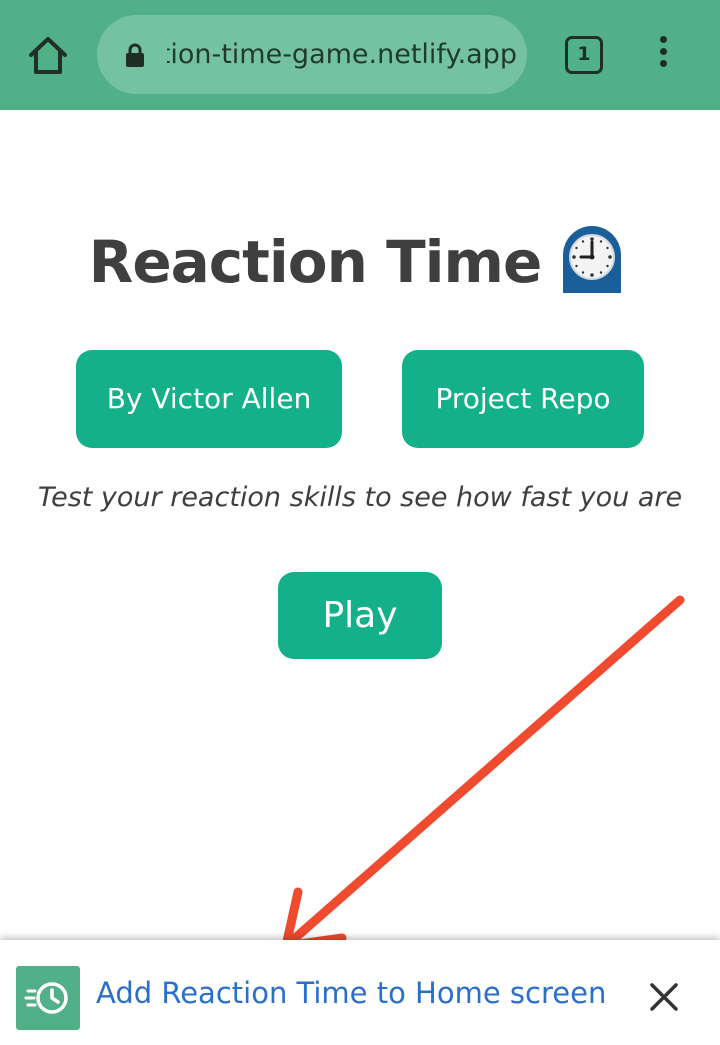  I want to click on browser-toolbar: reaction-time-game.netlify.app 1, so click(360, 55).